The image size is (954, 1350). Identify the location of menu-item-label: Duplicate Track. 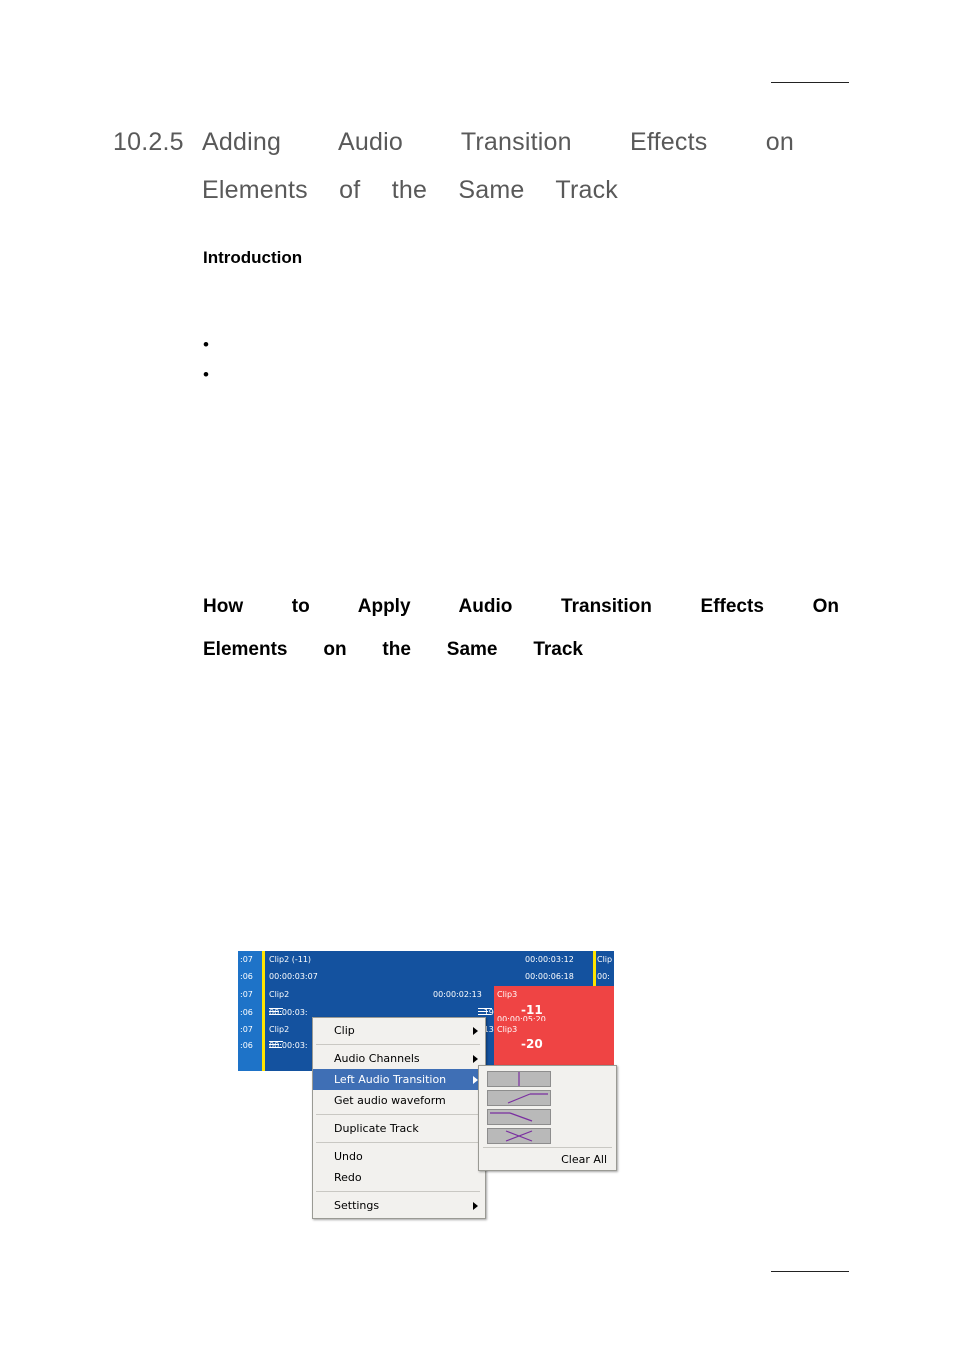
(376, 1128).